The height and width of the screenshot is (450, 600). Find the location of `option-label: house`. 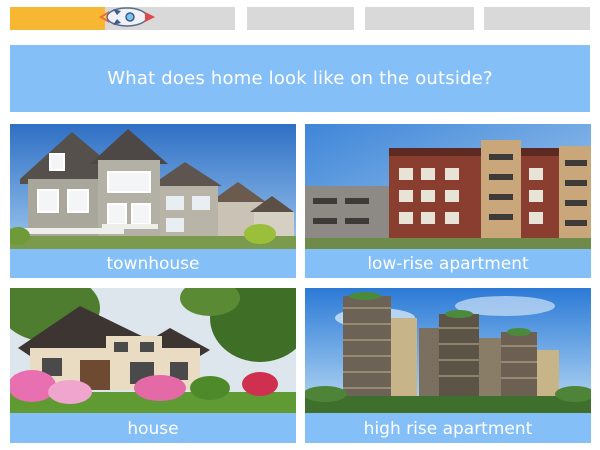

option-label: house is located at coordinates (153, 428).